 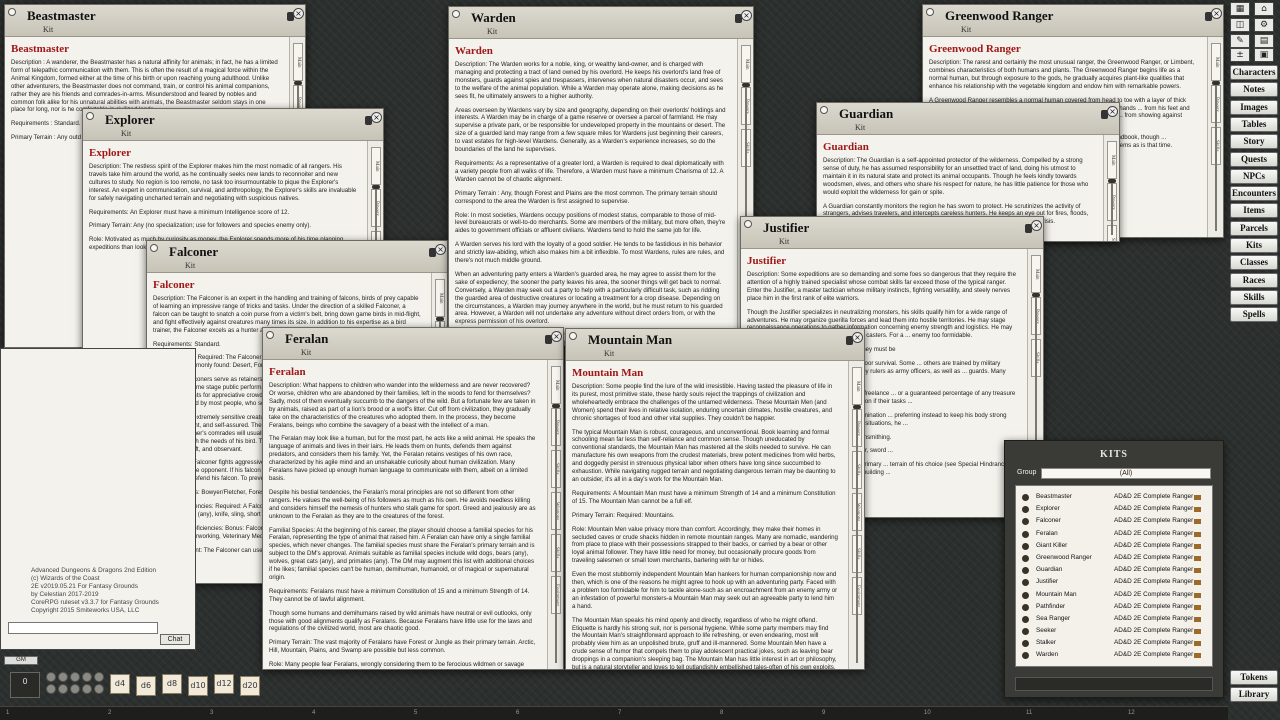 I want to click on hotkey-slot: 6, so click(x=522, y=713).